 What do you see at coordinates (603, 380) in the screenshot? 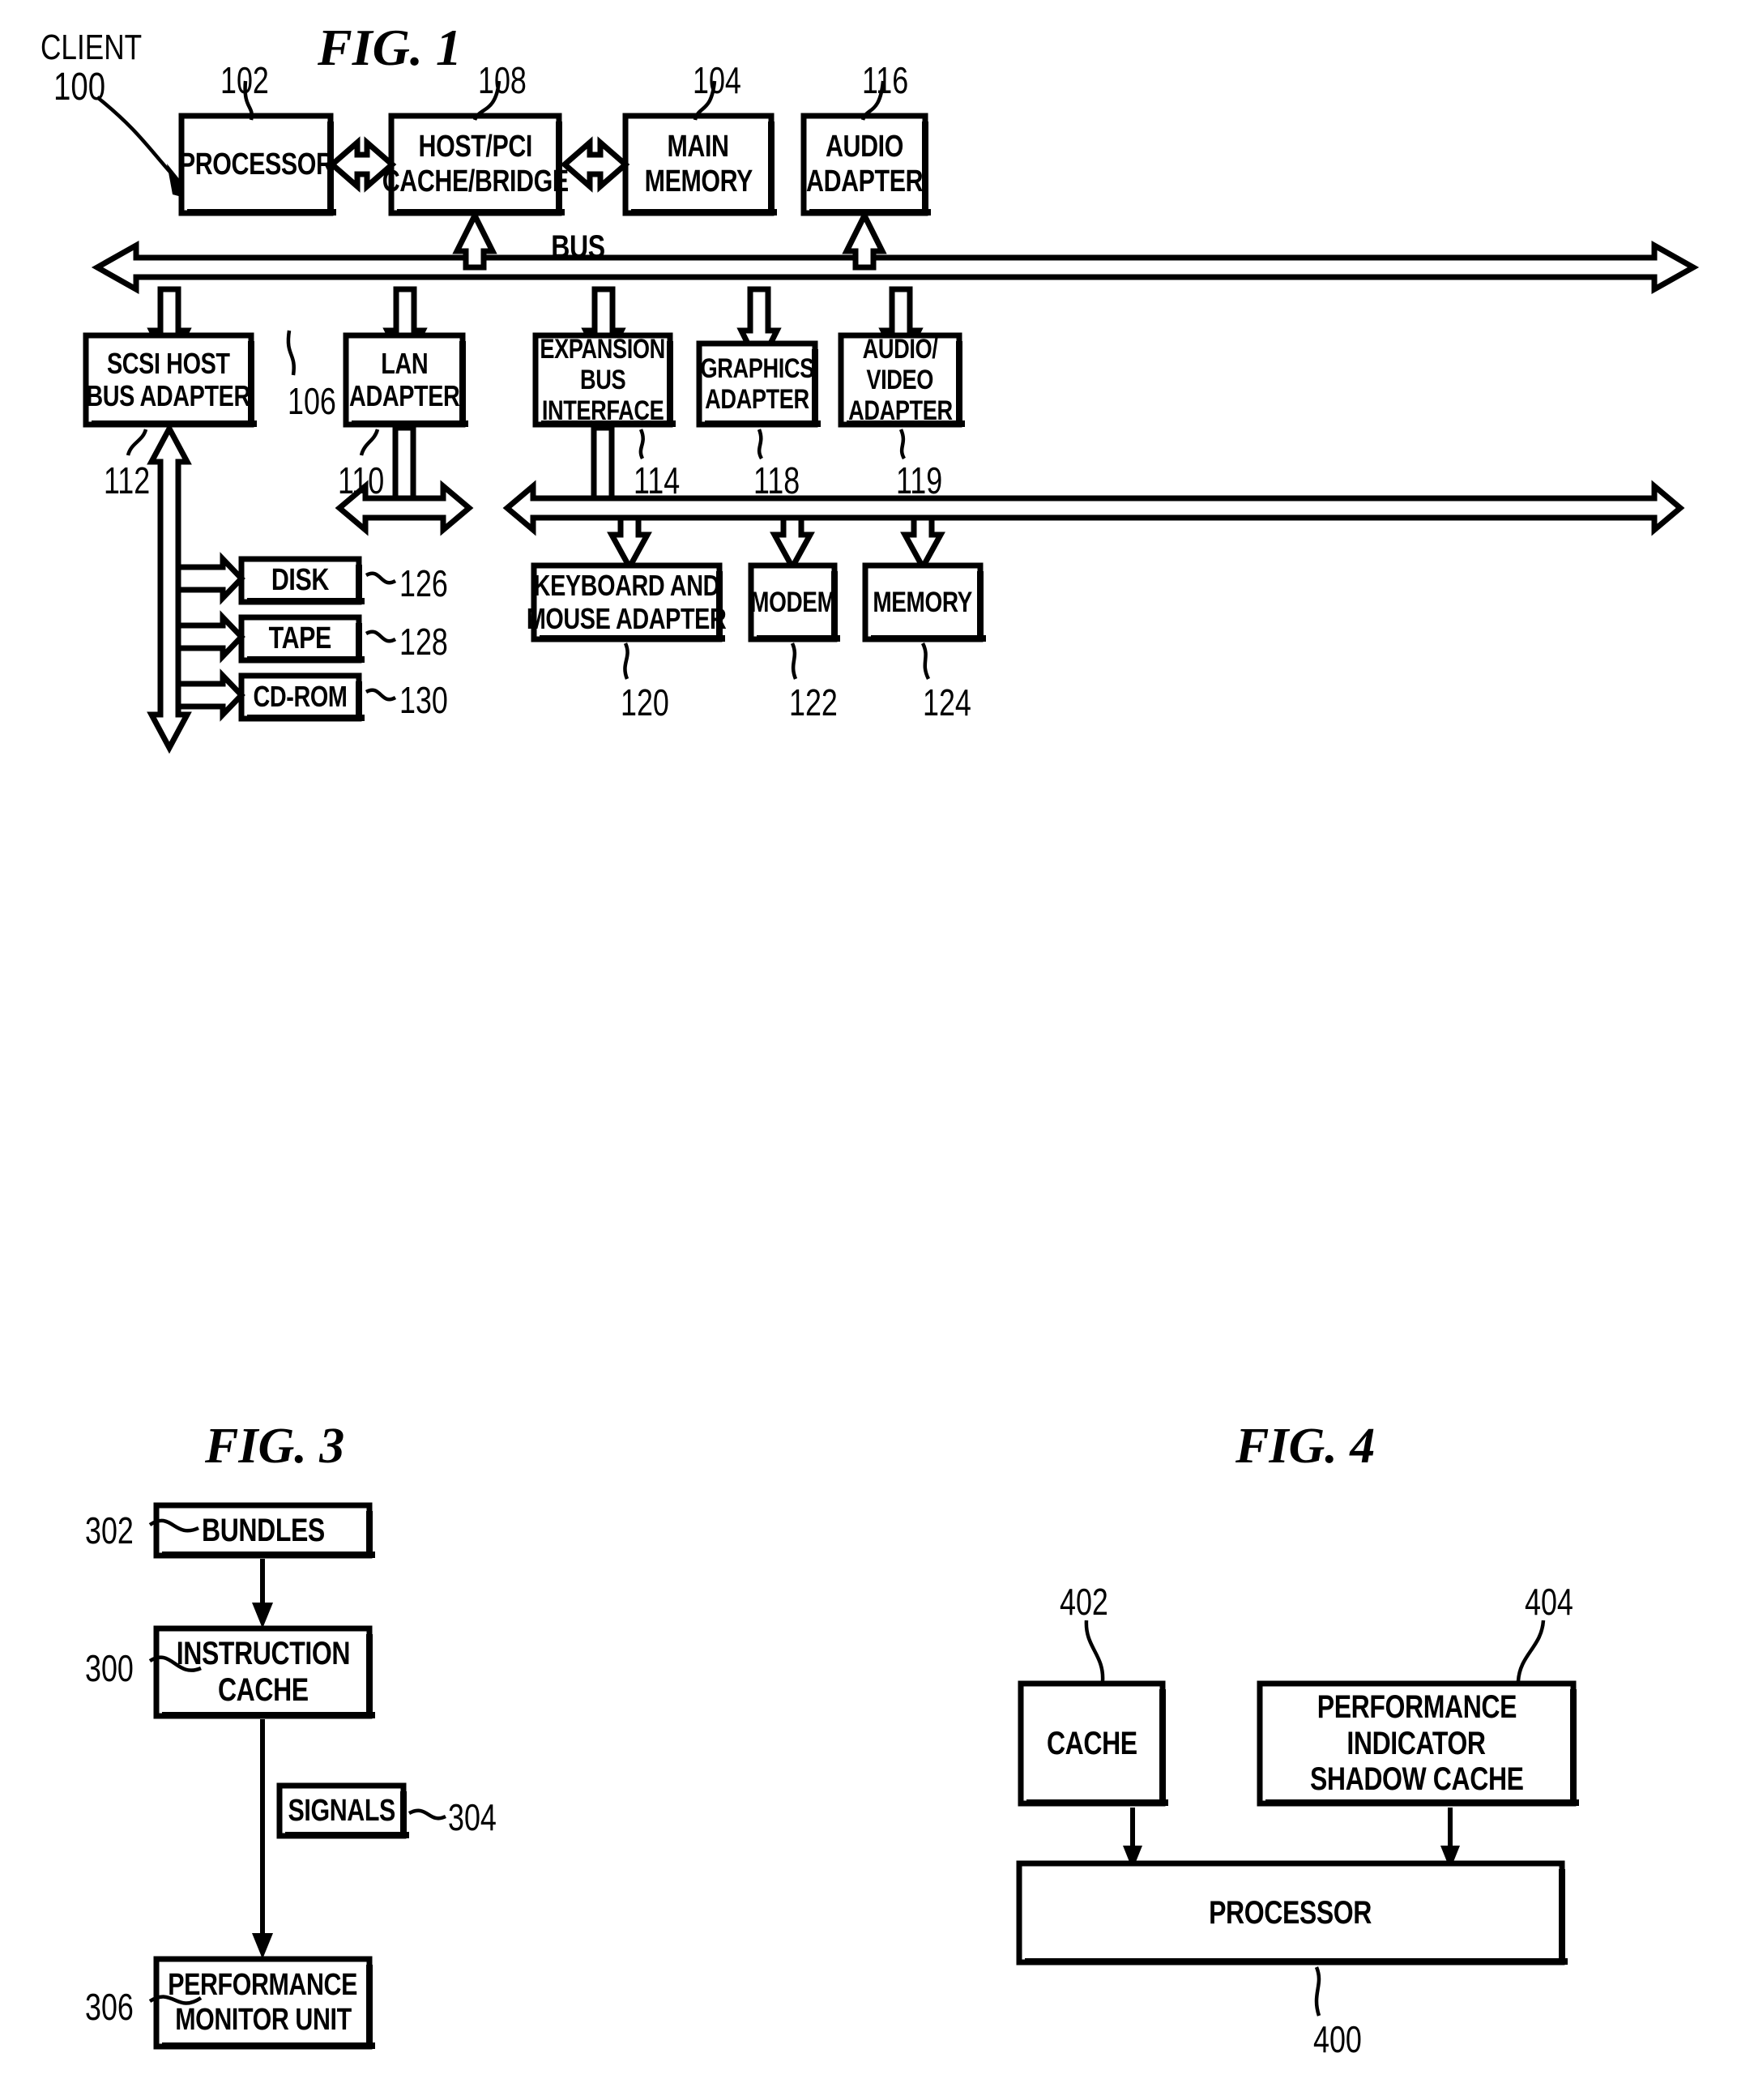
I see `box-expansion-bus-interface-label: EXPANSION BUS INTERFACE` at bounding box center [603, 380].